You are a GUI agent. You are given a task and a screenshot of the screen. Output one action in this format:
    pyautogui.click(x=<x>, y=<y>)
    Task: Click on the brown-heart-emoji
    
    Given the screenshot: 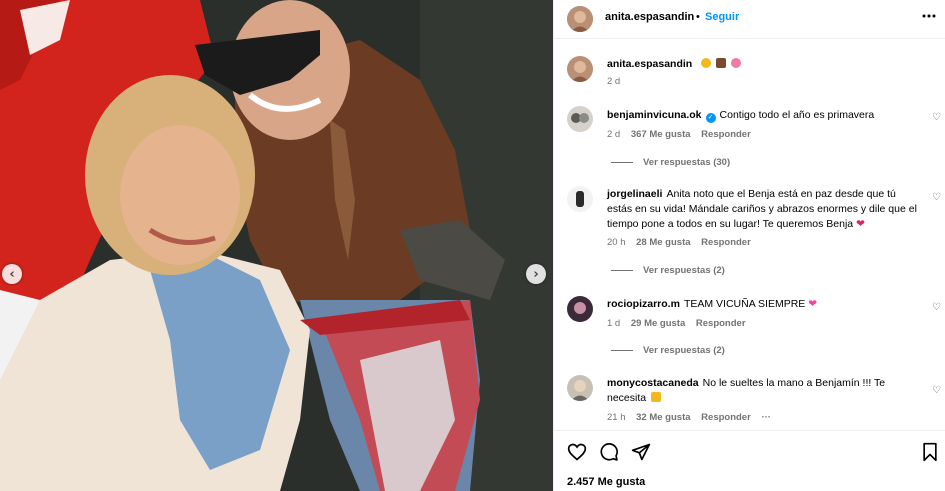 What is the action you would take?
    pyautogui.click(x=721, y=63)
    